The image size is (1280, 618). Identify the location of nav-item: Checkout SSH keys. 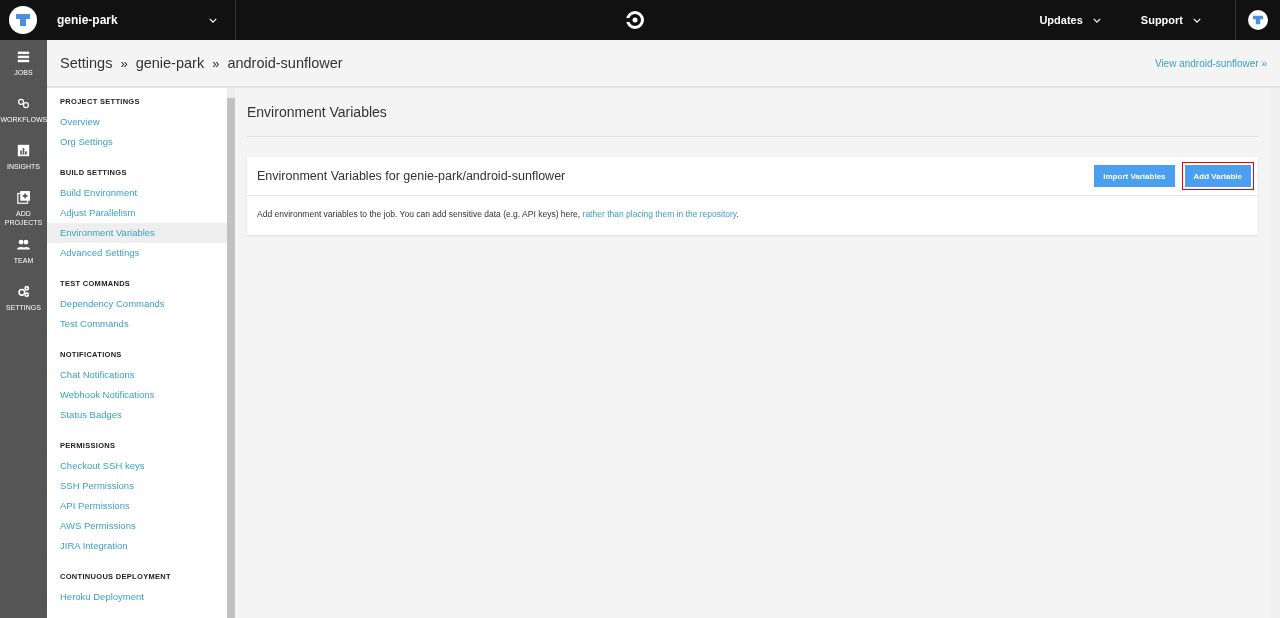
(137, 466).